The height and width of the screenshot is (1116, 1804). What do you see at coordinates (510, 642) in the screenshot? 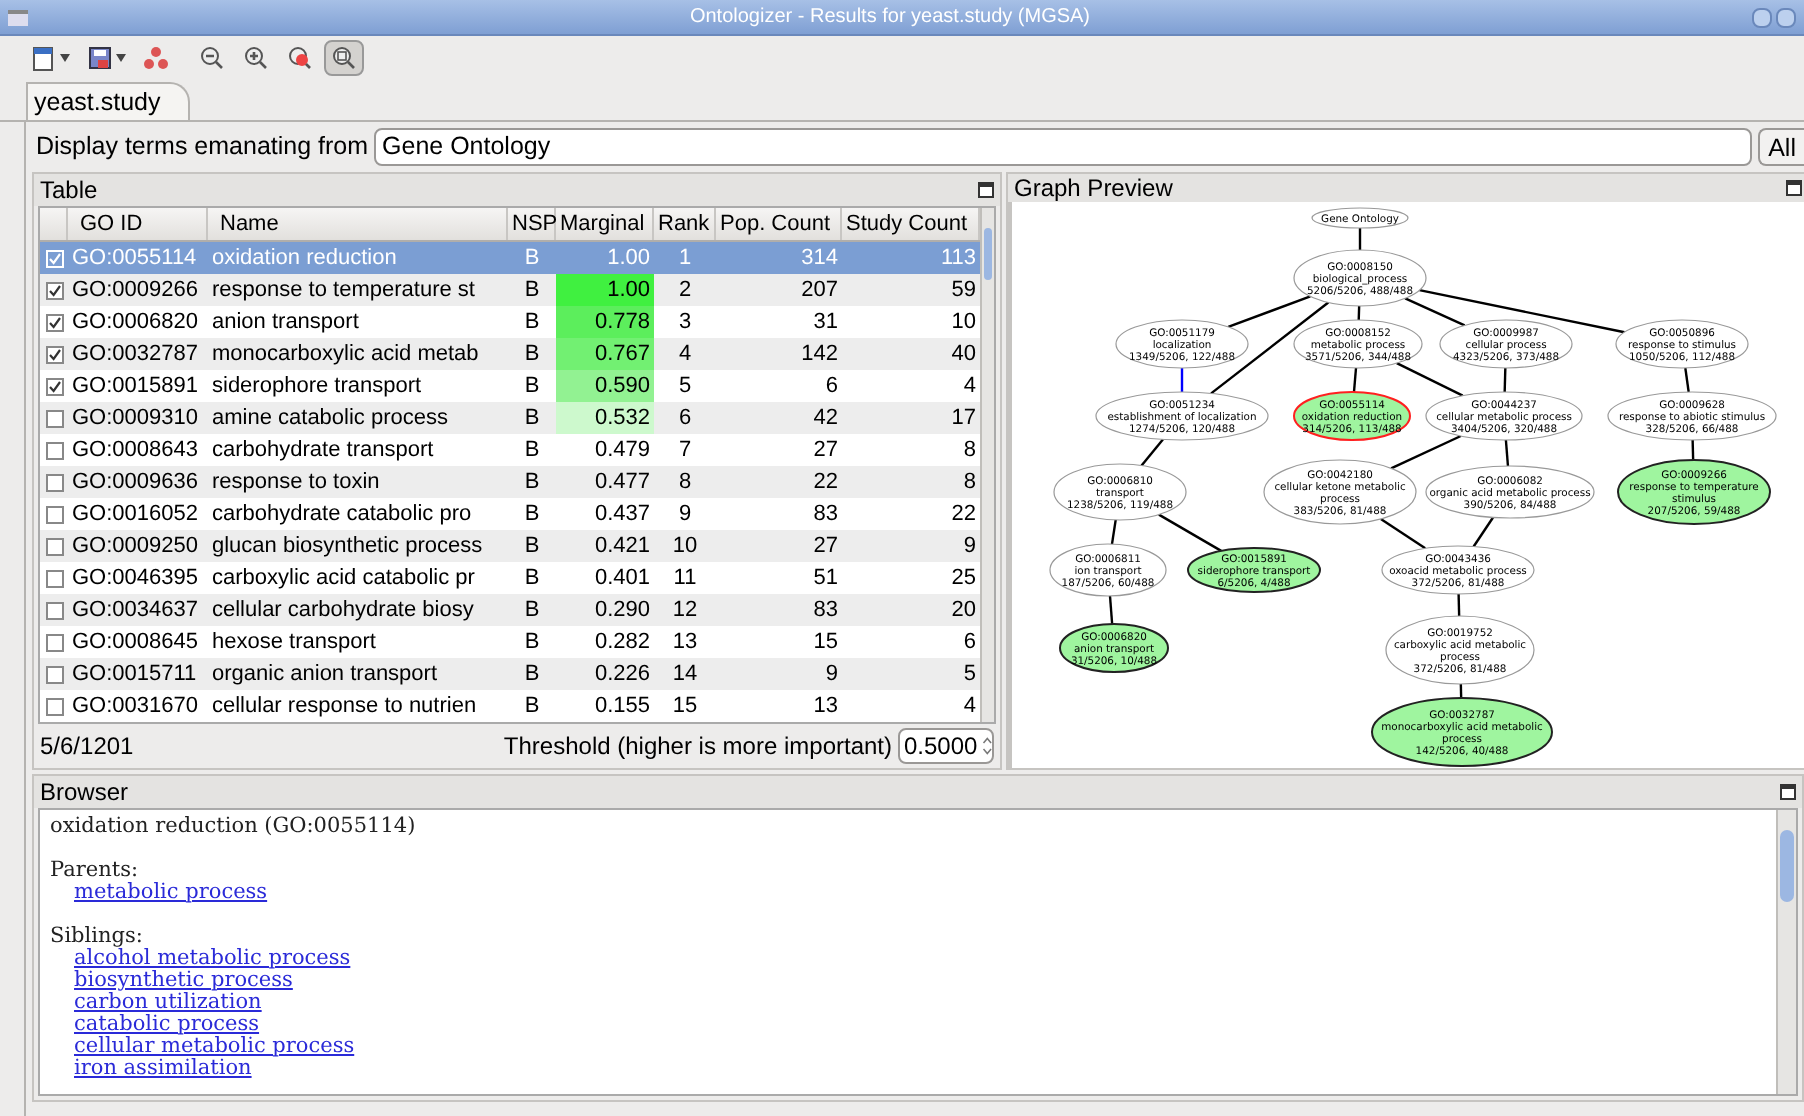
I see `table-row: GO:0008645 hexose transport B 0.282 13 15 6` at bounding box center [510, 642].